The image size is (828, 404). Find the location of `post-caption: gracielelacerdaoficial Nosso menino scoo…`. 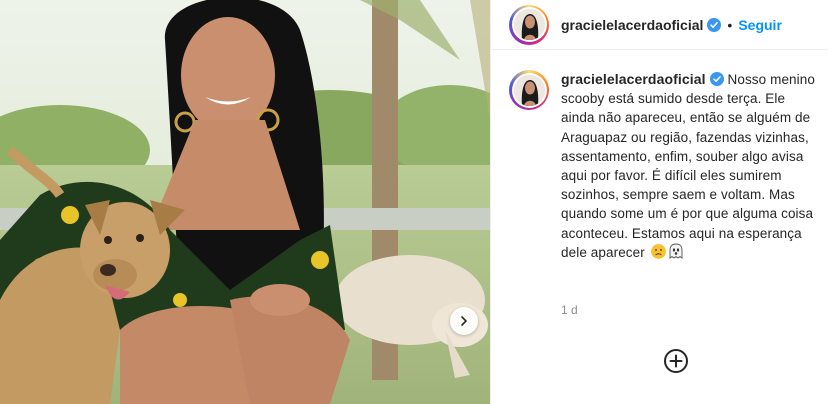

post-caption: gracielelacerdaoficial Nosso menino scoo… is located at coordinates (690, 166).